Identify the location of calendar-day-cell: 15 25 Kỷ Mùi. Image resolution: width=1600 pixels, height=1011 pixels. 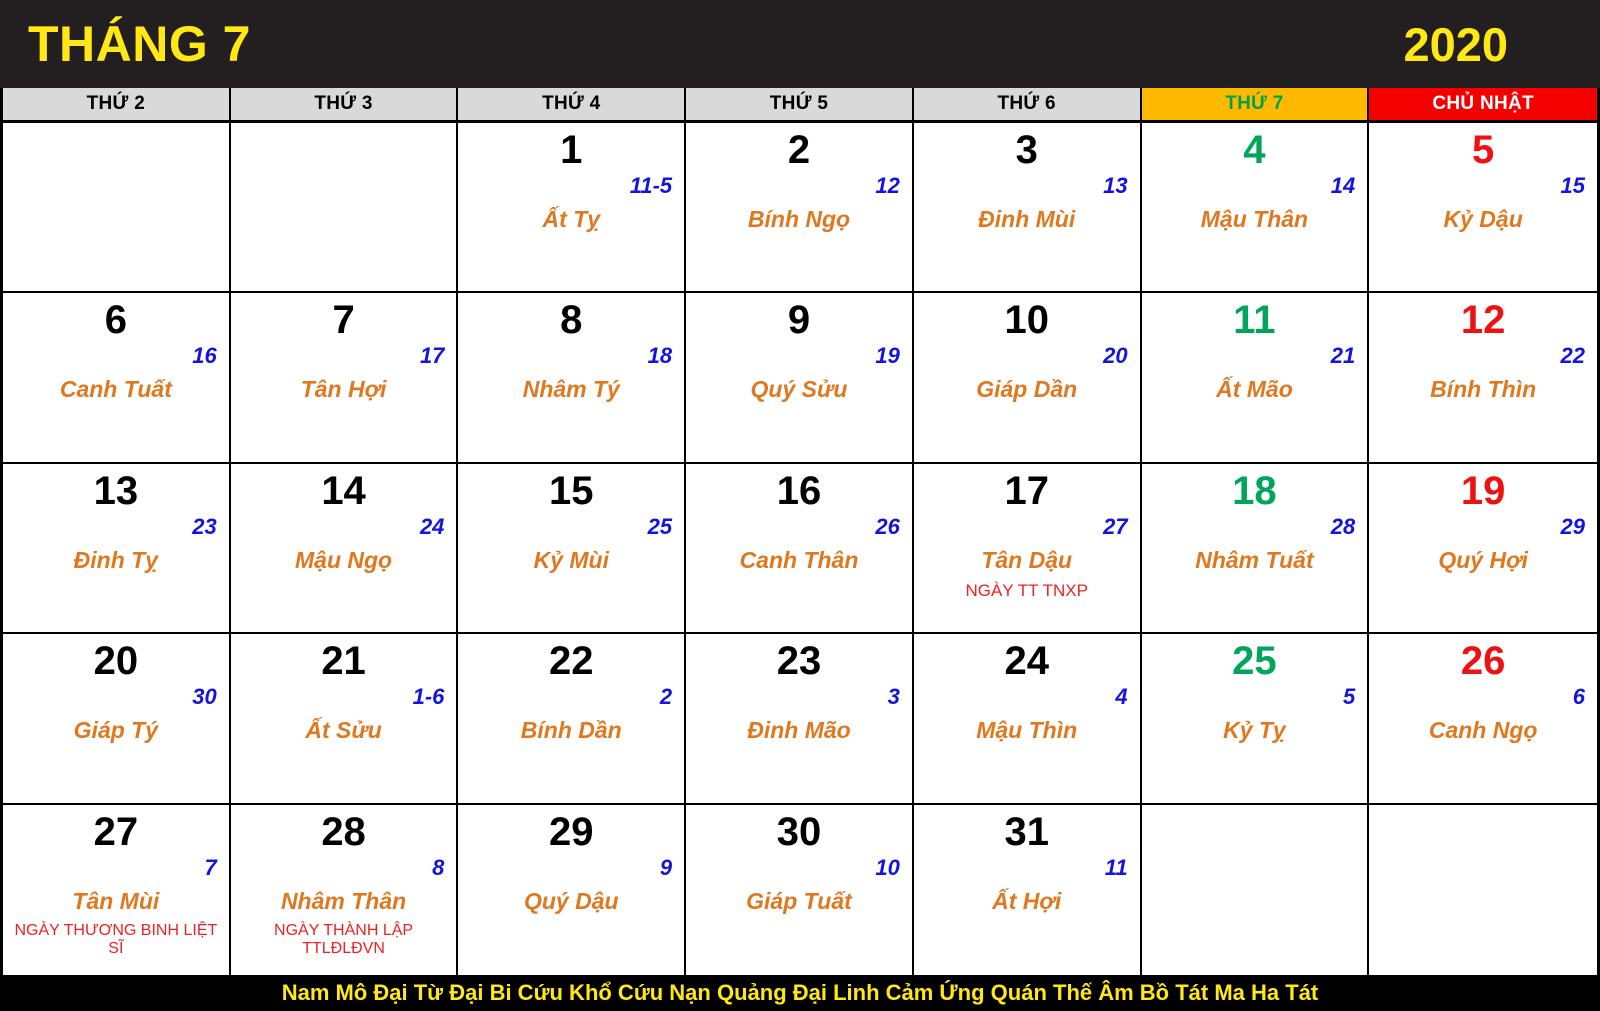
(572, 548).